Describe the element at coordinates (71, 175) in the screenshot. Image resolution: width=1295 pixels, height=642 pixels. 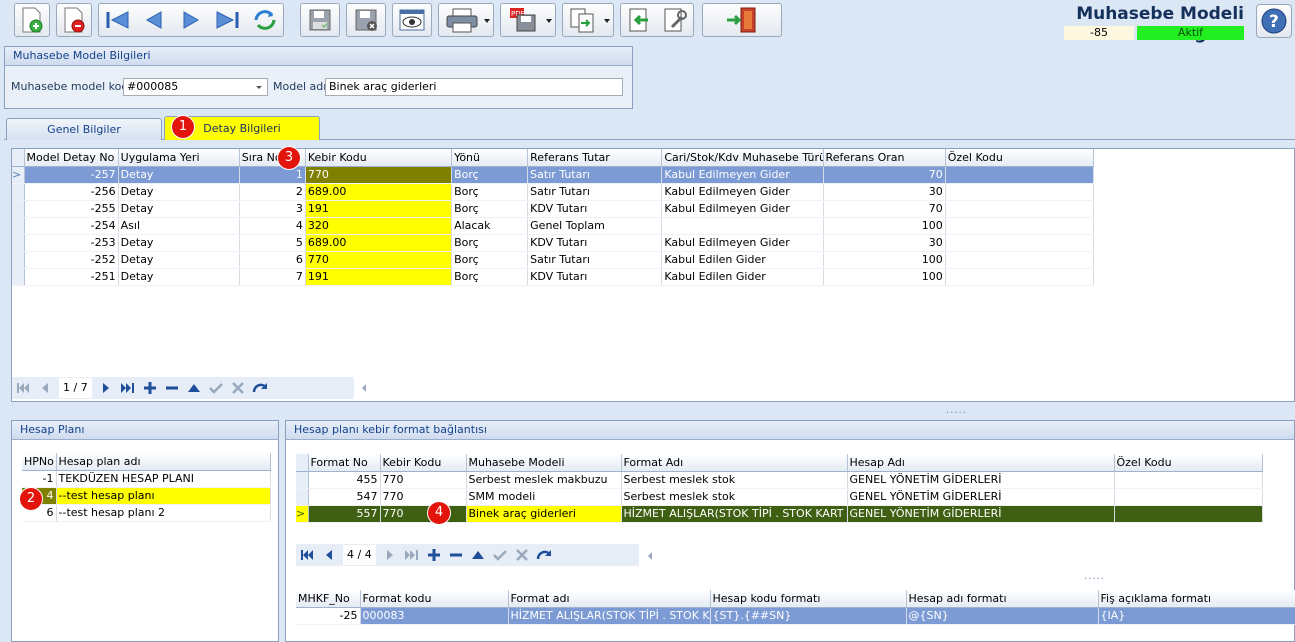
I see `cell: -257` at that location.